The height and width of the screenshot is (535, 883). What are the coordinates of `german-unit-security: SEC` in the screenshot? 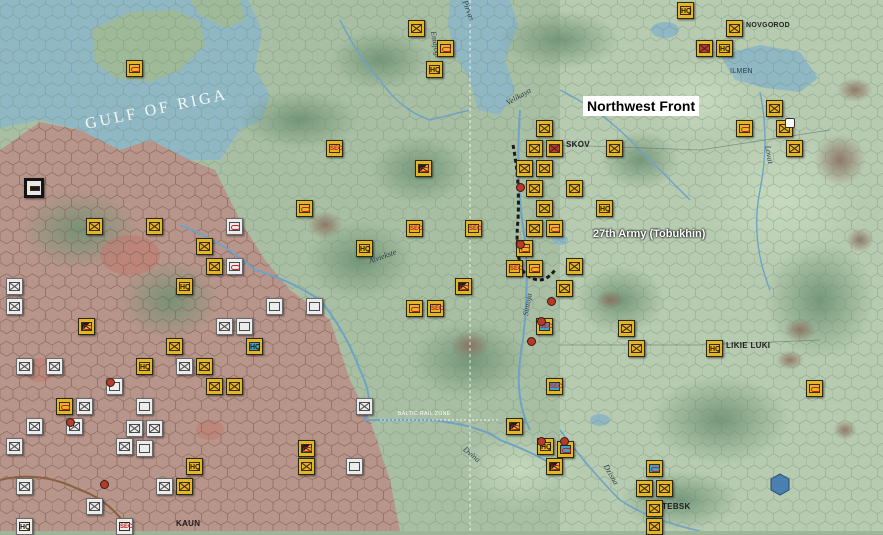 It's located at (124, 526).